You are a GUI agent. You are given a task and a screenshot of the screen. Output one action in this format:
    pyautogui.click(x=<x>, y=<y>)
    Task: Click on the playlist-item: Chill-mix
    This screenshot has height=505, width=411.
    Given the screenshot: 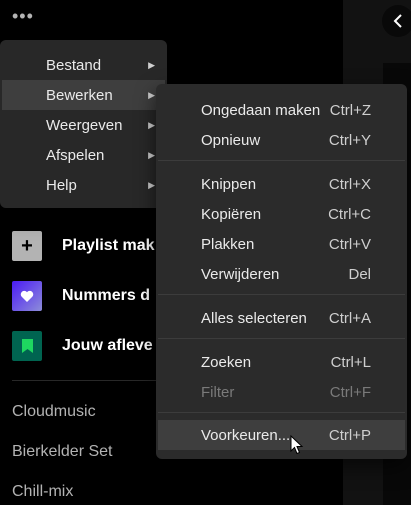 What is the action you would take?
    pyautogui.click(x=42, y=492)
    